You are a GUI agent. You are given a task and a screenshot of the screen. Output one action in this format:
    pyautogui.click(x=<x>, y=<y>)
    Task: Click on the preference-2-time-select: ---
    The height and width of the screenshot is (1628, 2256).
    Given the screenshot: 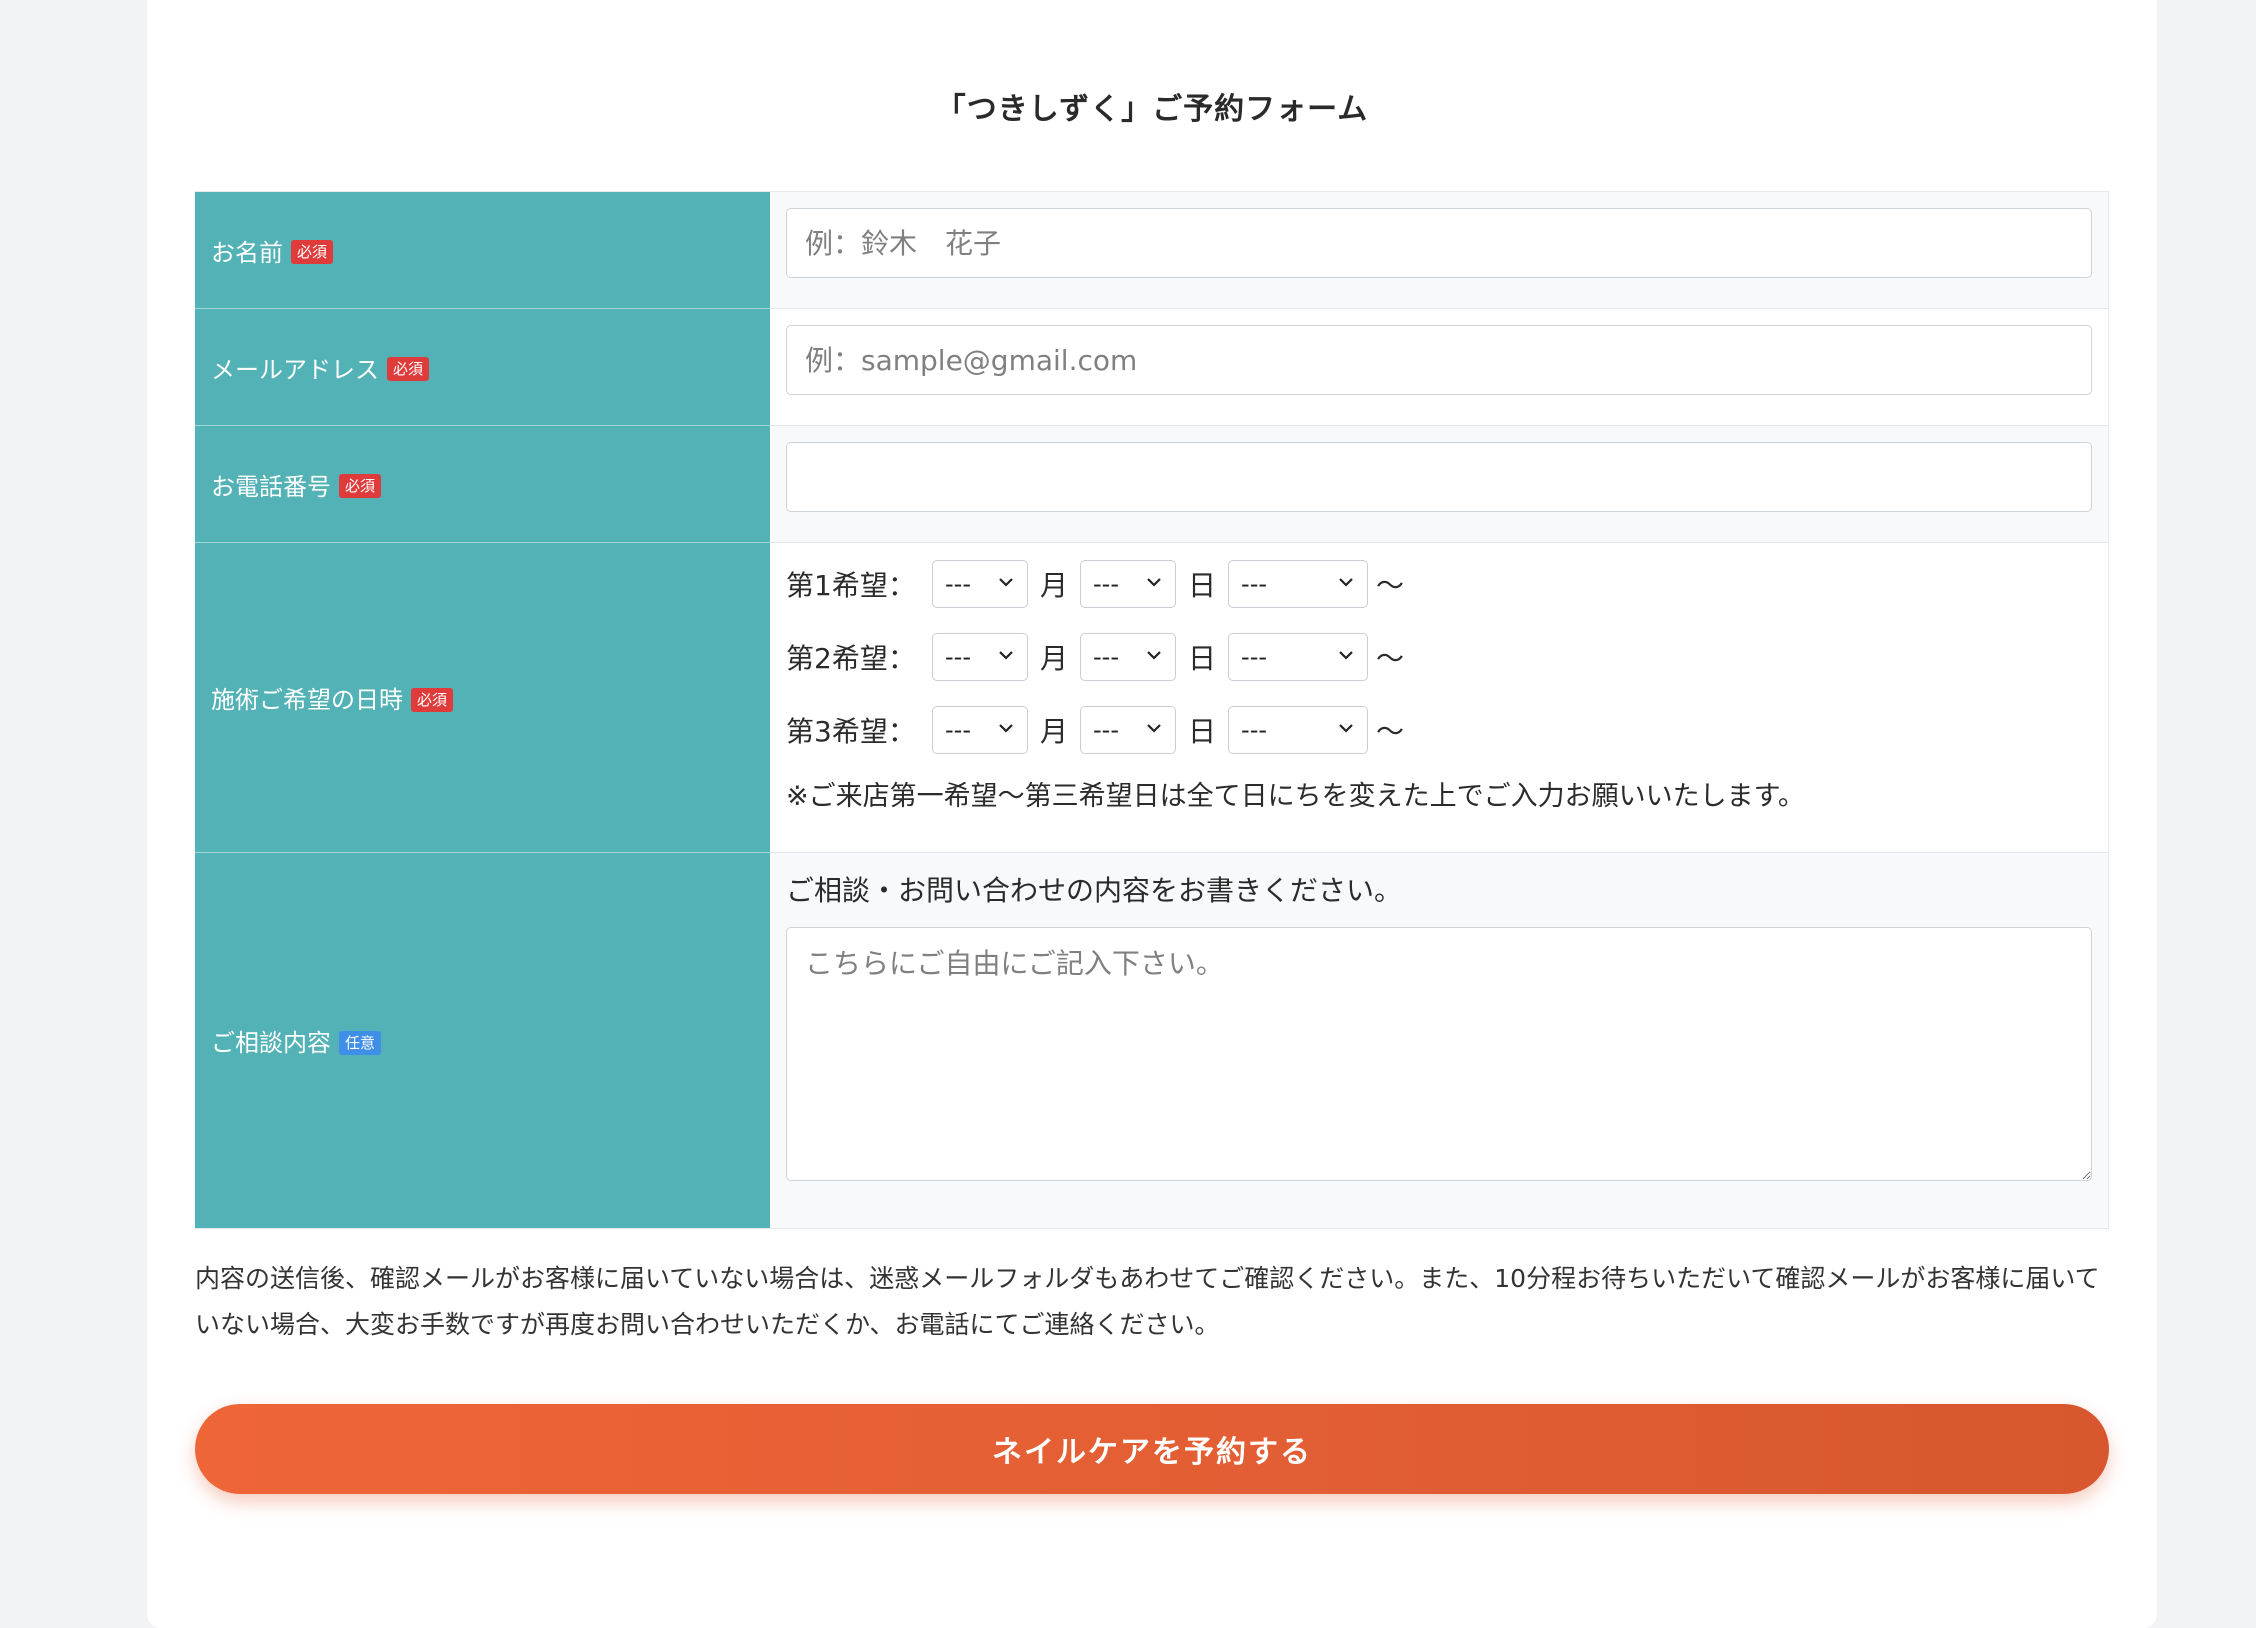 What is the action you would take?
    pyautogui.click(x=1298, y=657)
    